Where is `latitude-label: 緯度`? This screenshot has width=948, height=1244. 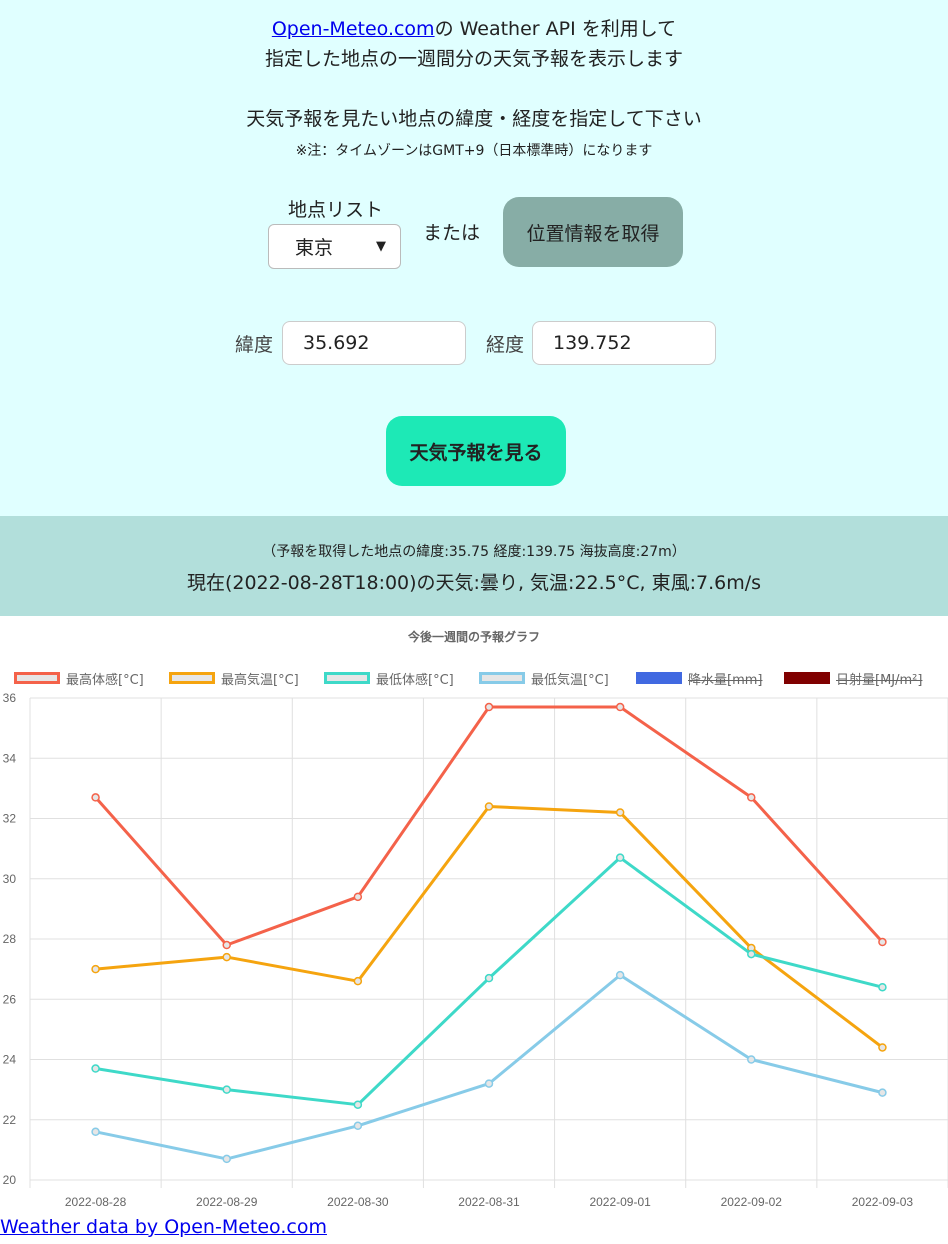
latitude-label: 緯度 is located at coordinates (254, 345).